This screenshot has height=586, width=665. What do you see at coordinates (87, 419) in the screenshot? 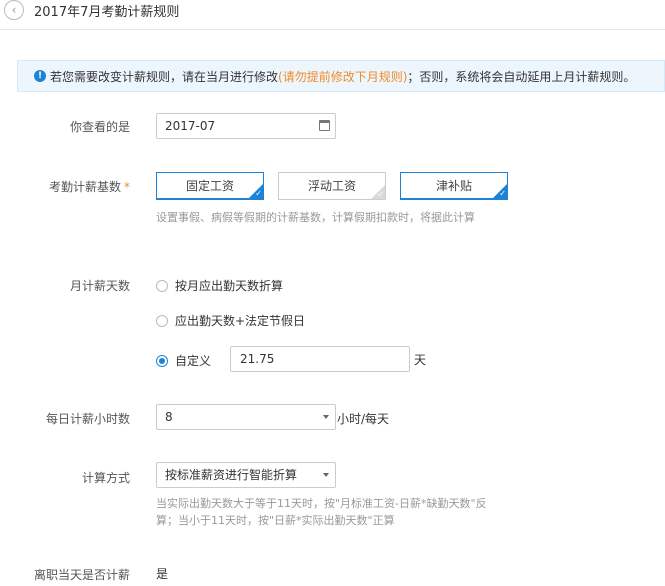
I see `daily-hours-label: 每日计薪小时数` at bounding box center [87, 419].